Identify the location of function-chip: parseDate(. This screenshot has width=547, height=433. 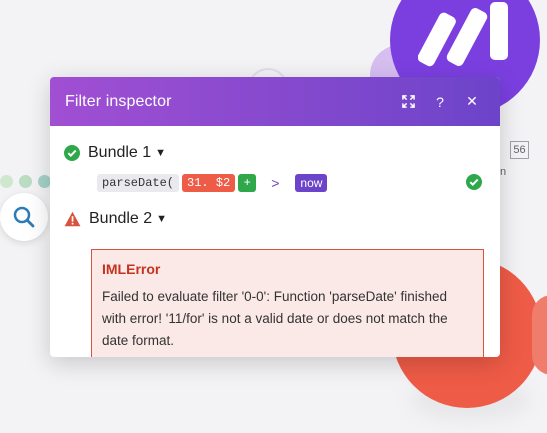
(138, 183).